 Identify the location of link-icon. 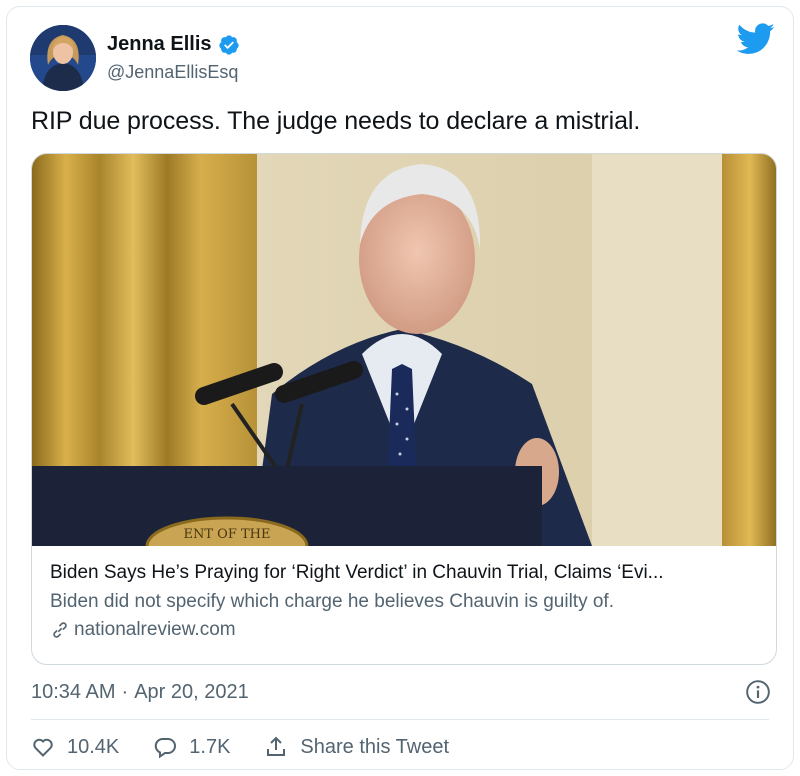
(60, 630).